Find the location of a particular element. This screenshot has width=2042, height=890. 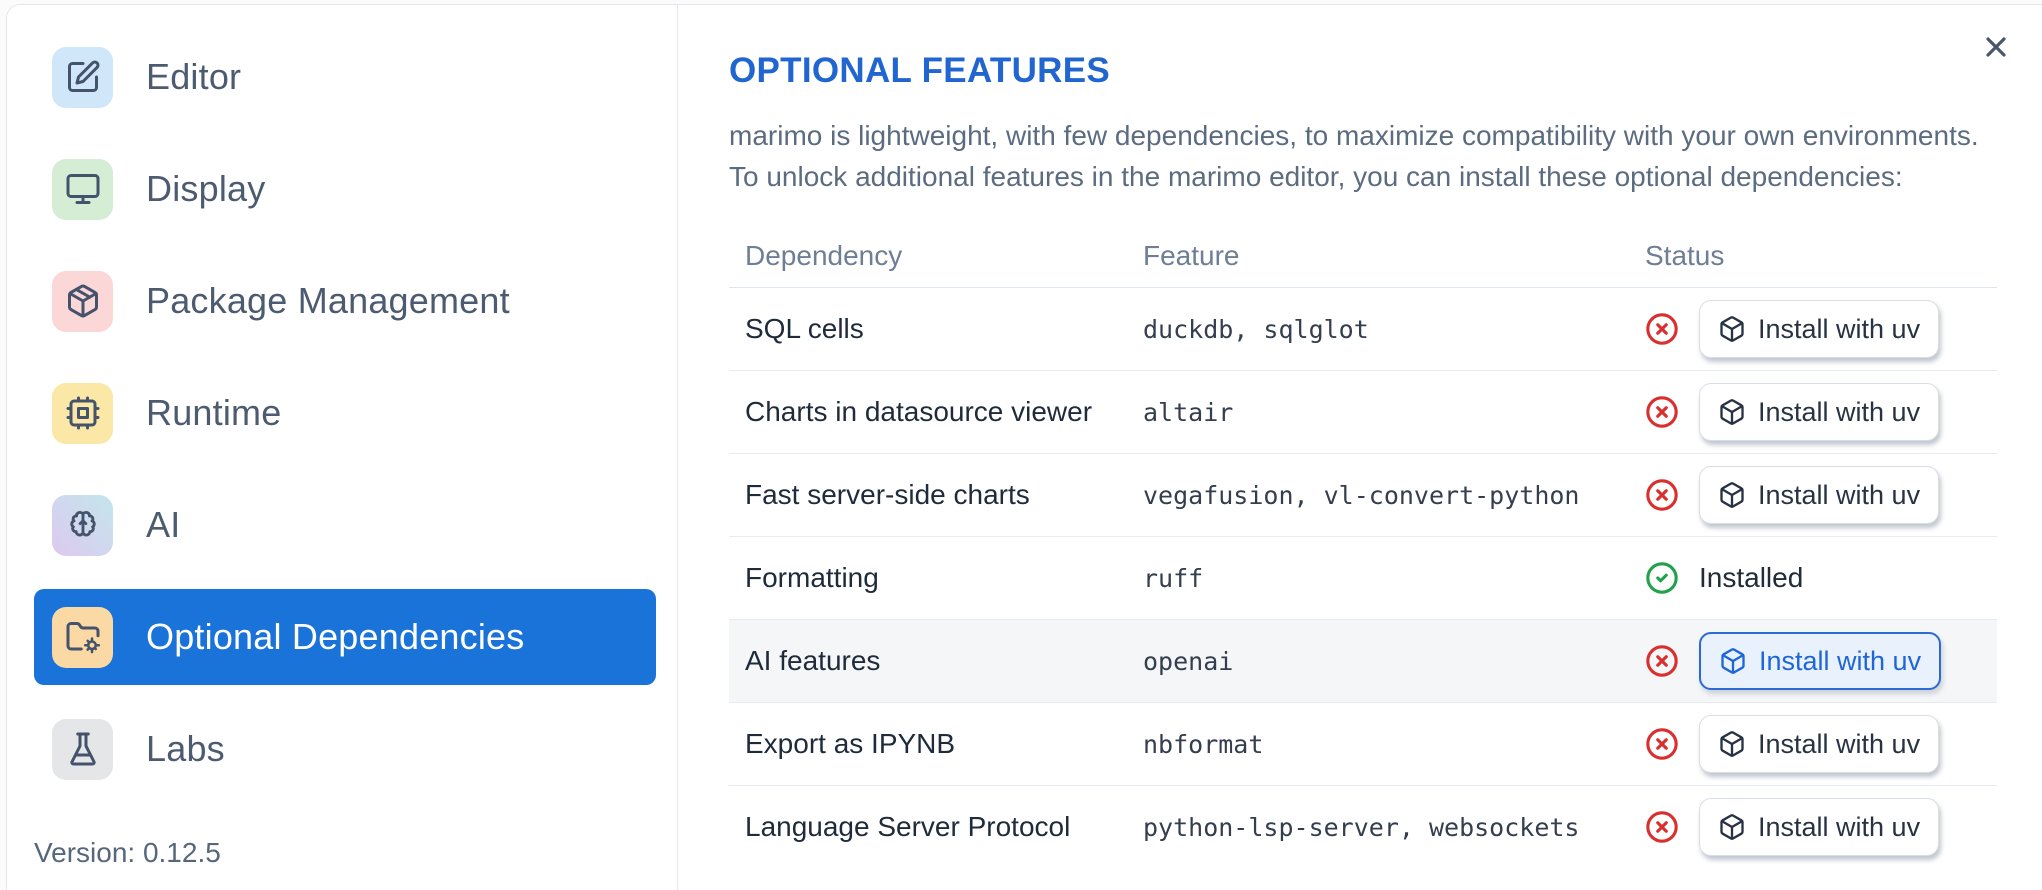

sidebar-item-label: Runtime is located at coordinates (214, 412).